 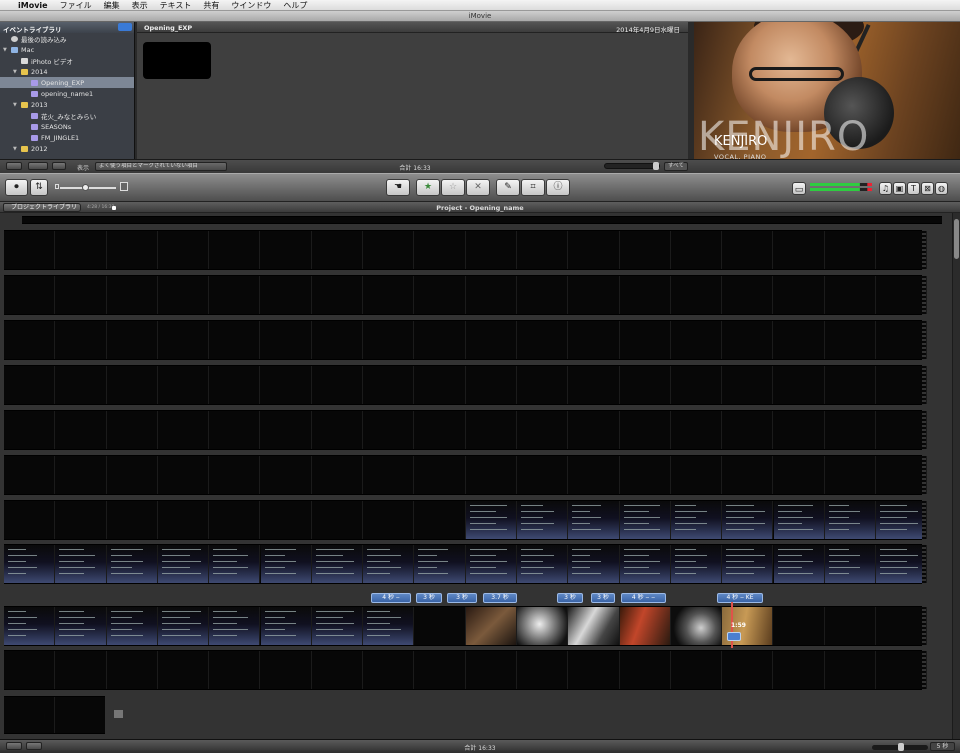 I want to click on show-all-button: すべて, so click(x=676, y=166).